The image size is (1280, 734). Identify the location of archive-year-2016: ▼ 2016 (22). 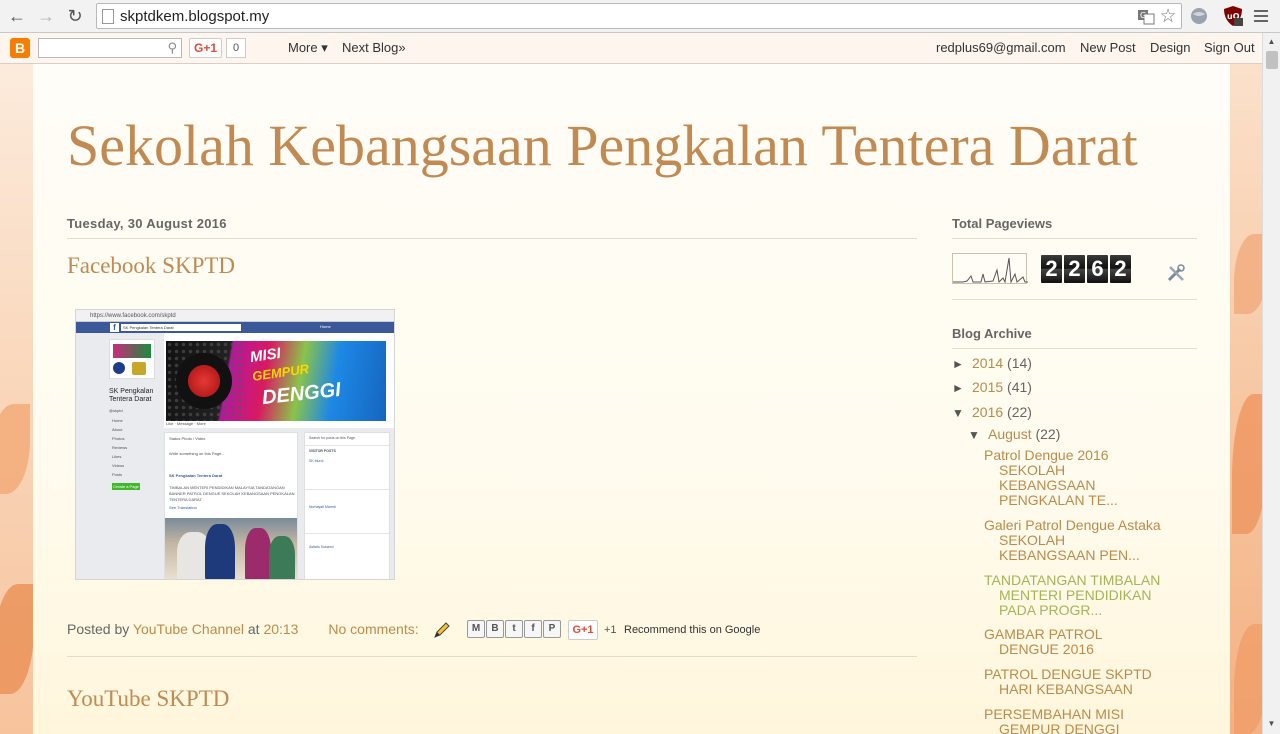
(992, 412).